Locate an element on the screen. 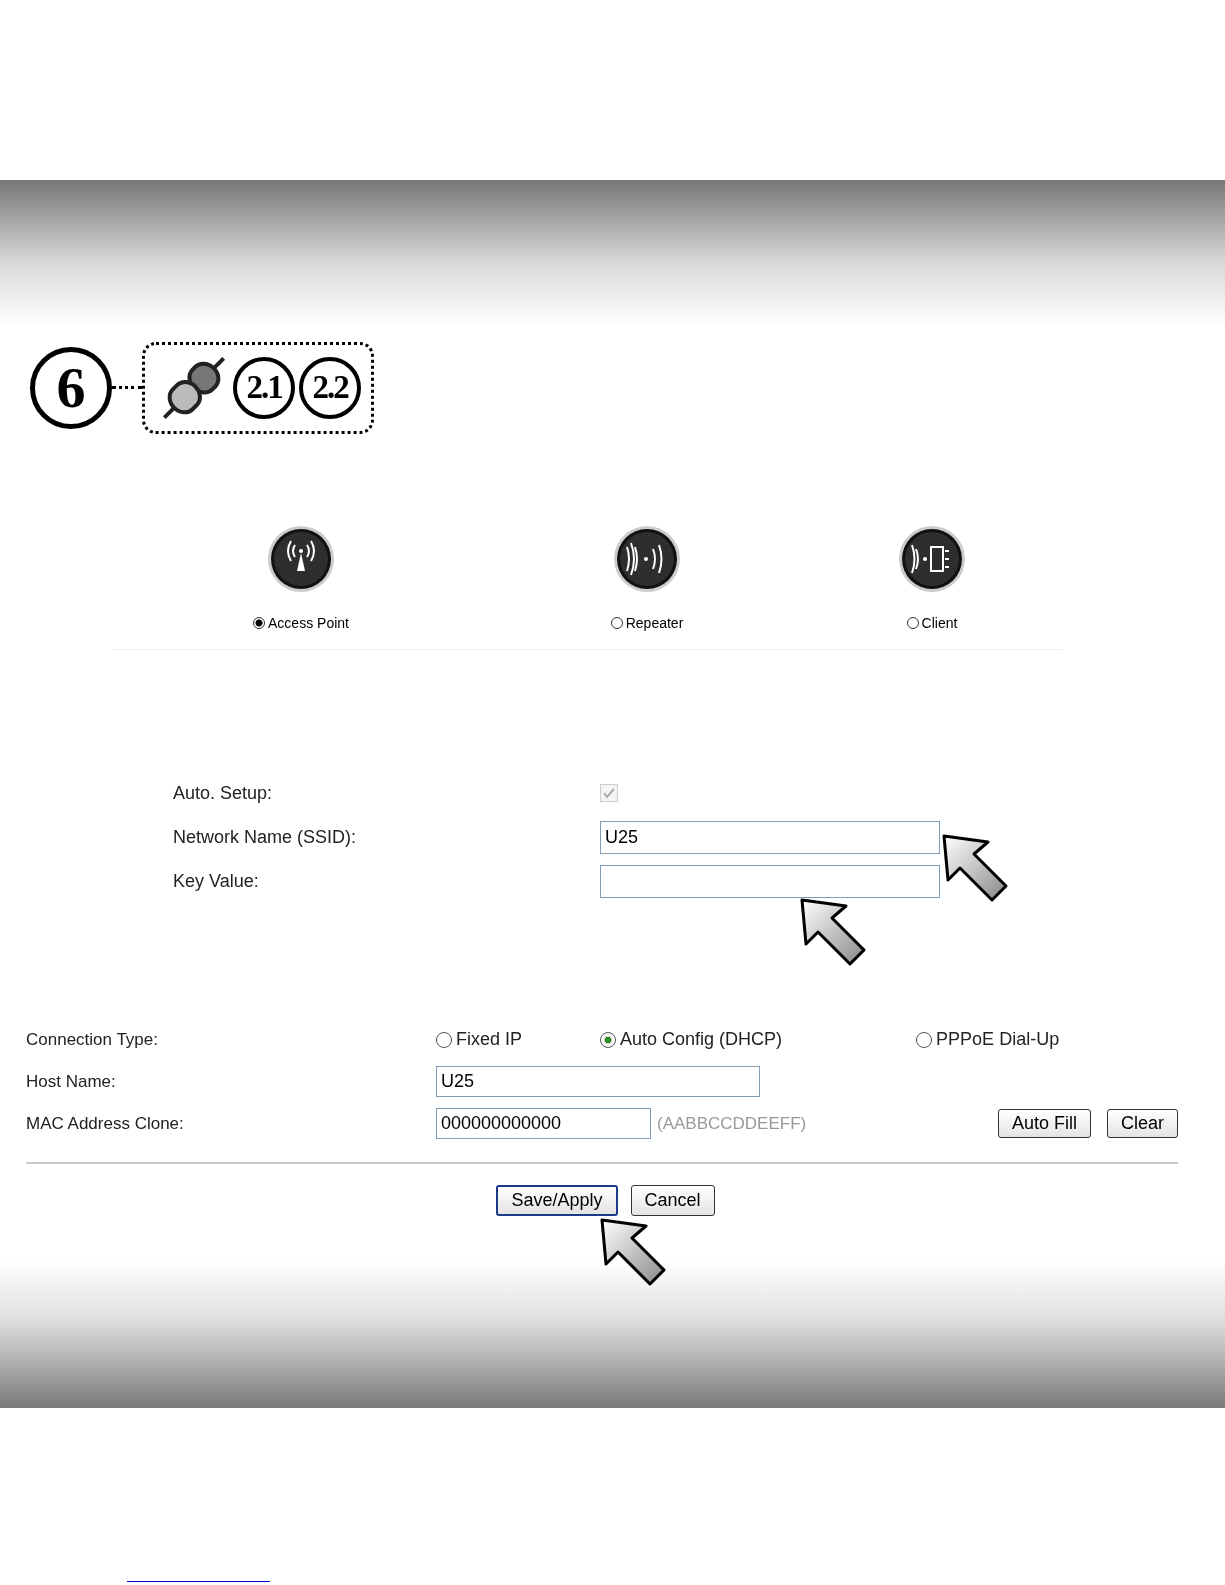 This screenshot has height=1585, width=1225. input-field is located at coordinates (770, 881).